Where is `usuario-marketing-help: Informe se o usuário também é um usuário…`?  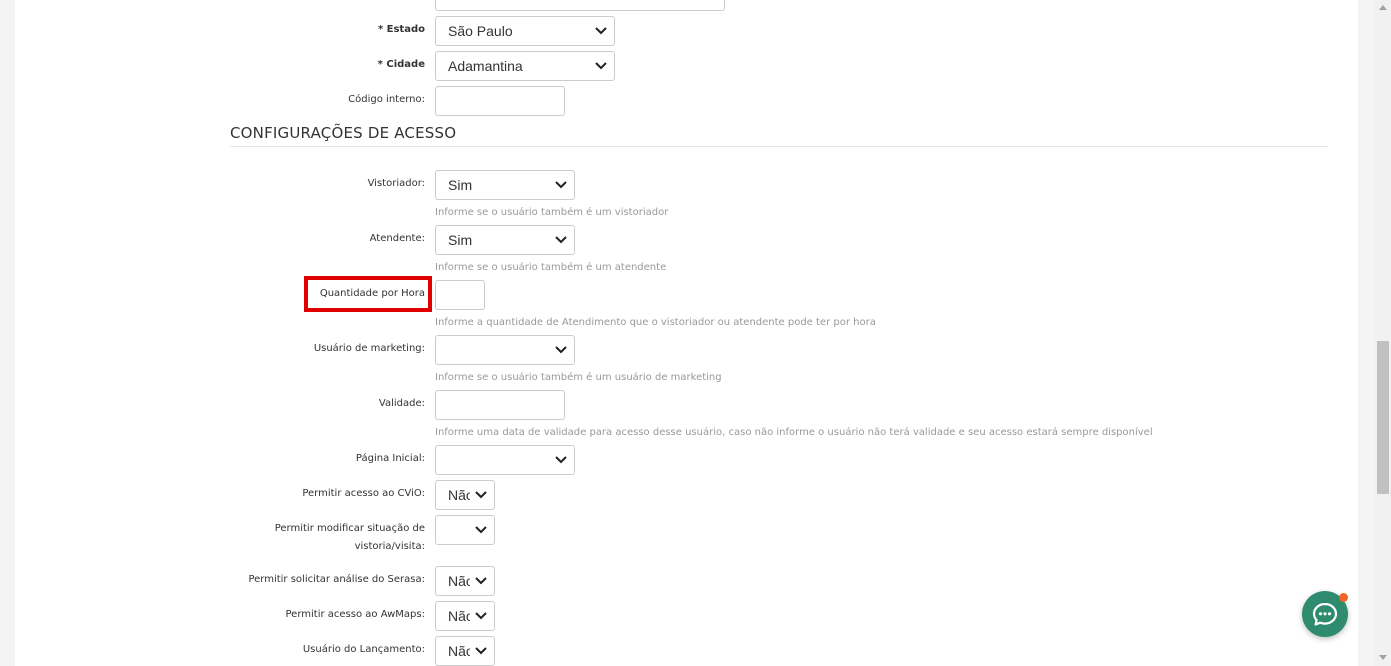
usuario-marketing-help: Informe se o usuário também é um usuário… is located at coordinates (578, 377).